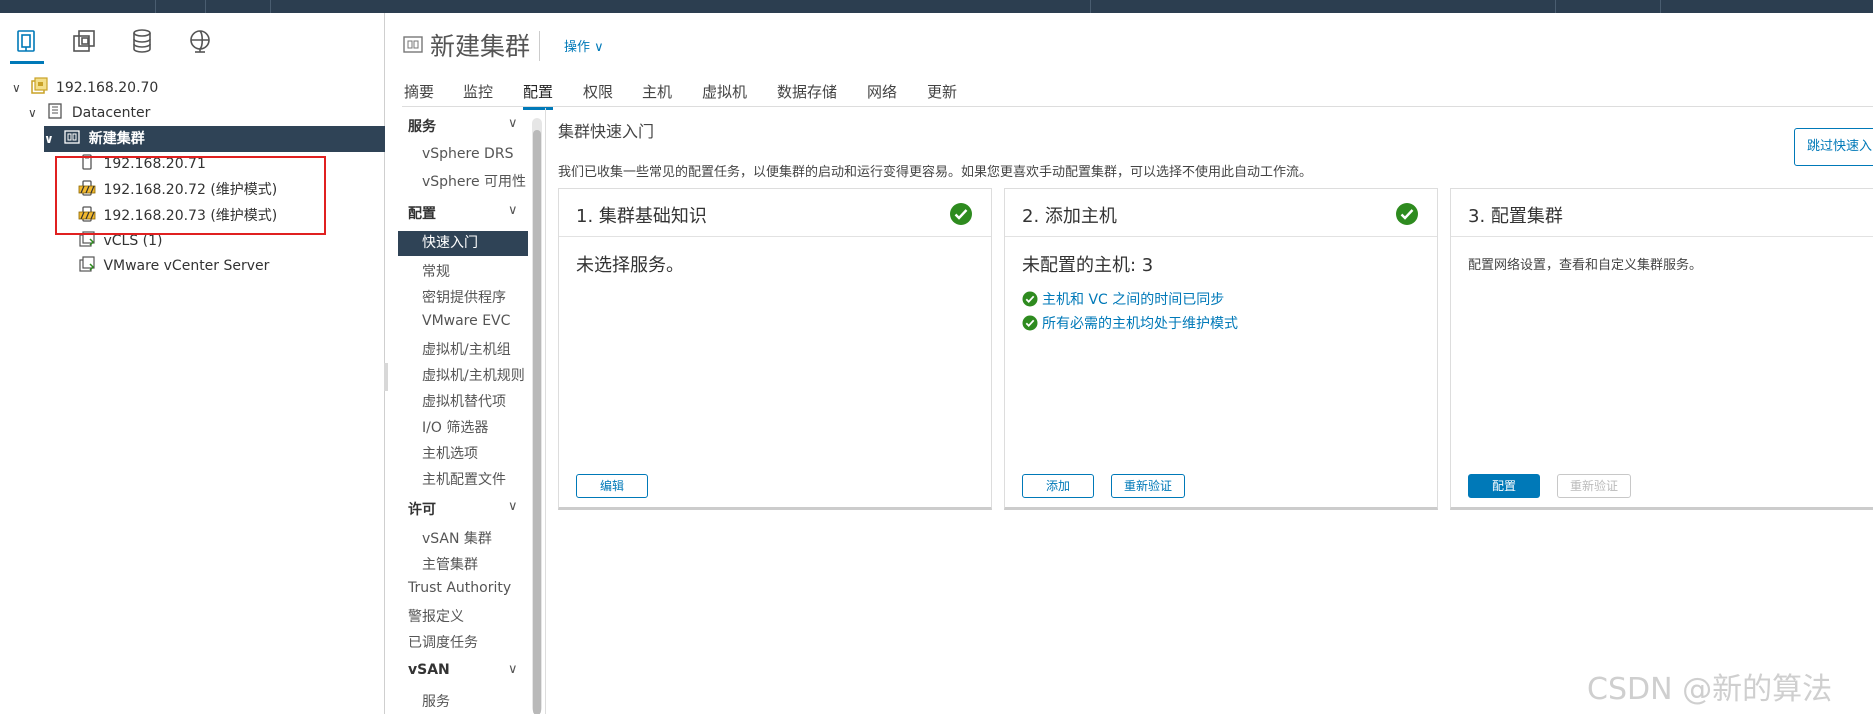  Describe the element at coordinates (539, 46) in the screenshot. I see `header-divider` at that location.